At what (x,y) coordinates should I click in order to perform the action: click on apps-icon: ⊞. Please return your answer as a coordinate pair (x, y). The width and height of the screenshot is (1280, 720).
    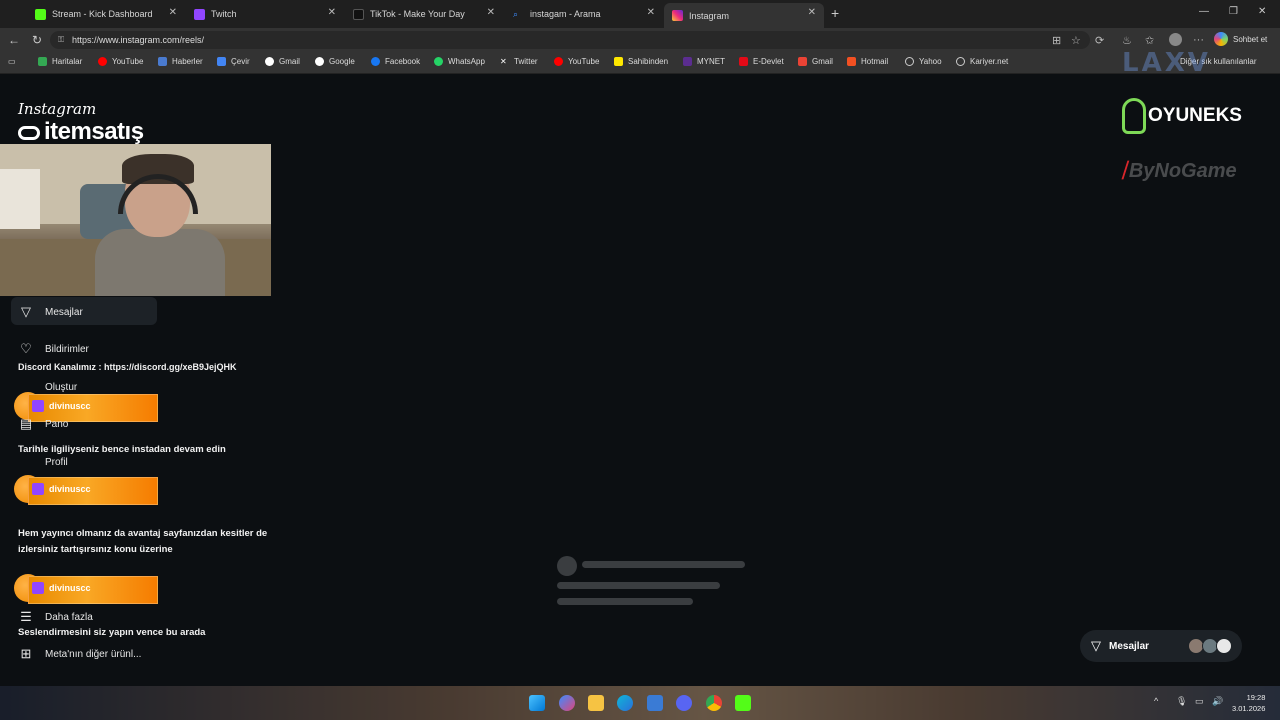
    Looking at the image, I should click on (1056, 40).